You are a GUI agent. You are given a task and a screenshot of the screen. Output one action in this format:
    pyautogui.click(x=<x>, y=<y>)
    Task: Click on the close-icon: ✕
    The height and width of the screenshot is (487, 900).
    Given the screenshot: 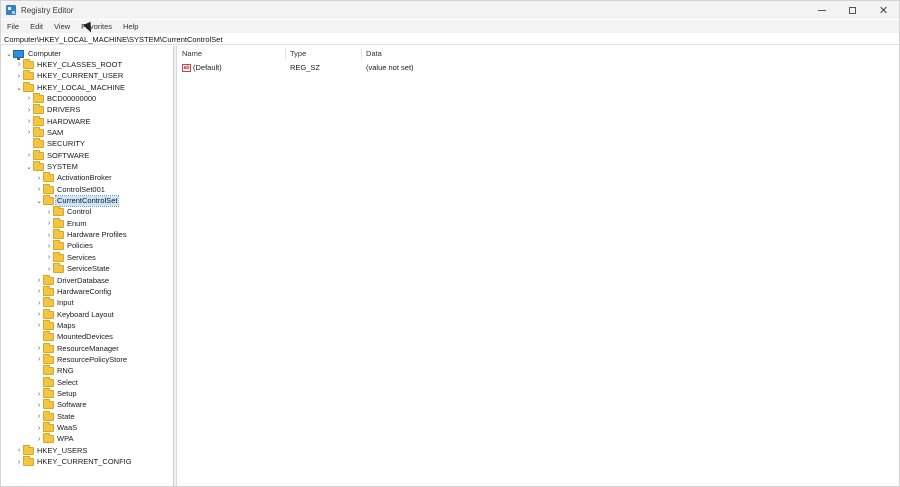 What is the action you would take?
    pyautogui.click(x=883, y=10)
    